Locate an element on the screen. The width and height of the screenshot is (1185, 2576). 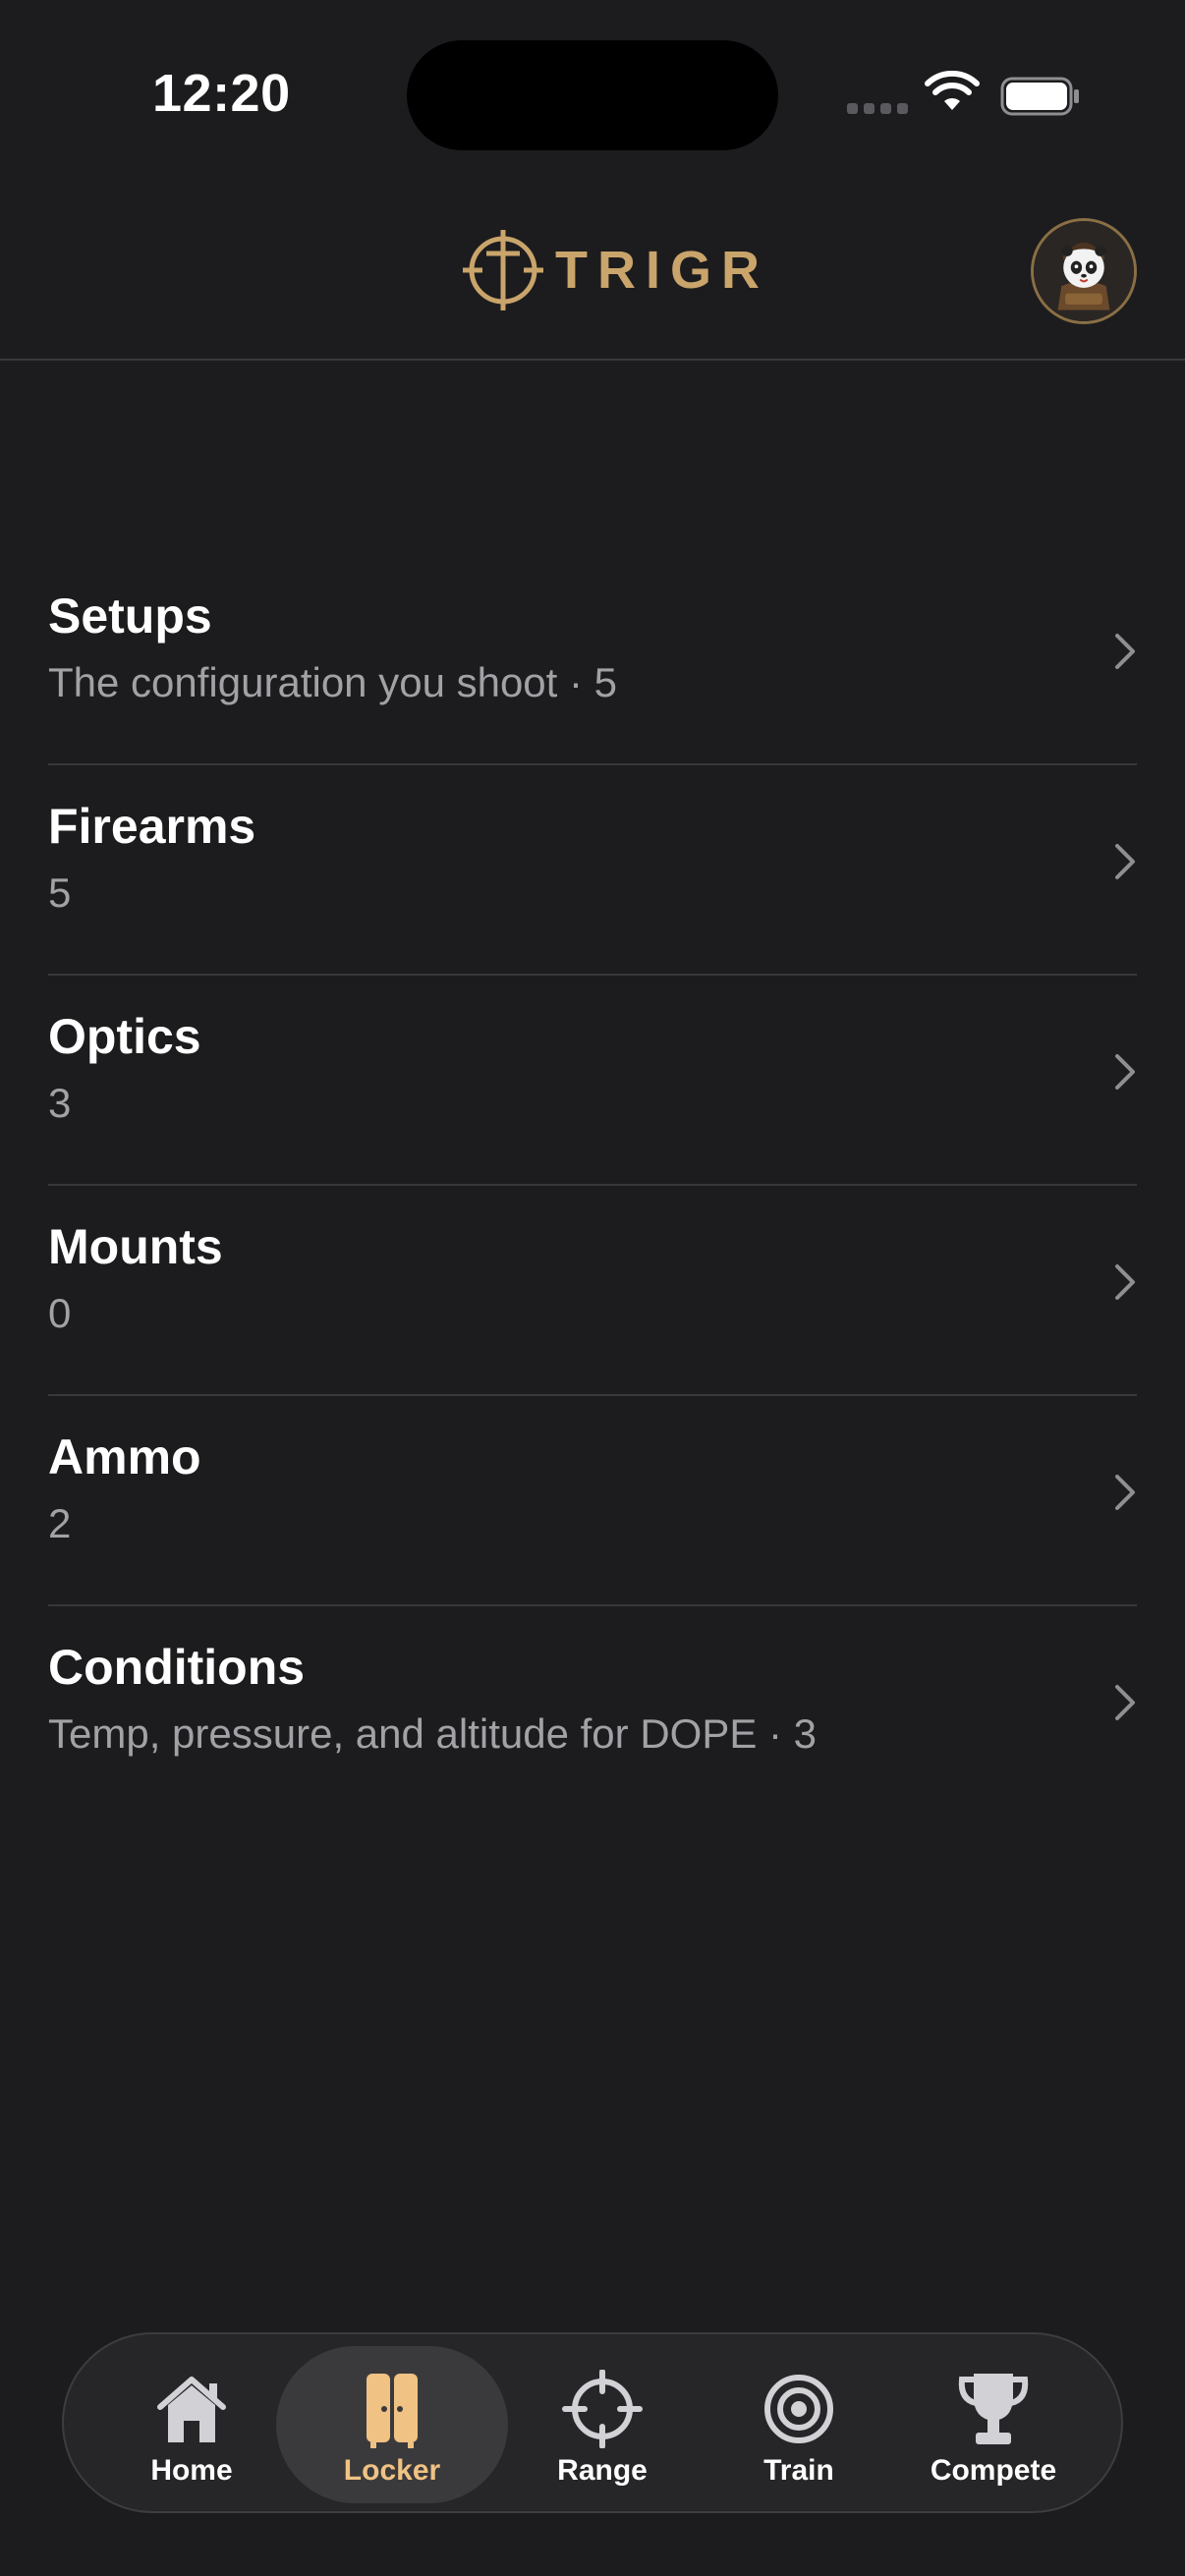
item-subtitle: 3 is located at coordinates (60, 1103).